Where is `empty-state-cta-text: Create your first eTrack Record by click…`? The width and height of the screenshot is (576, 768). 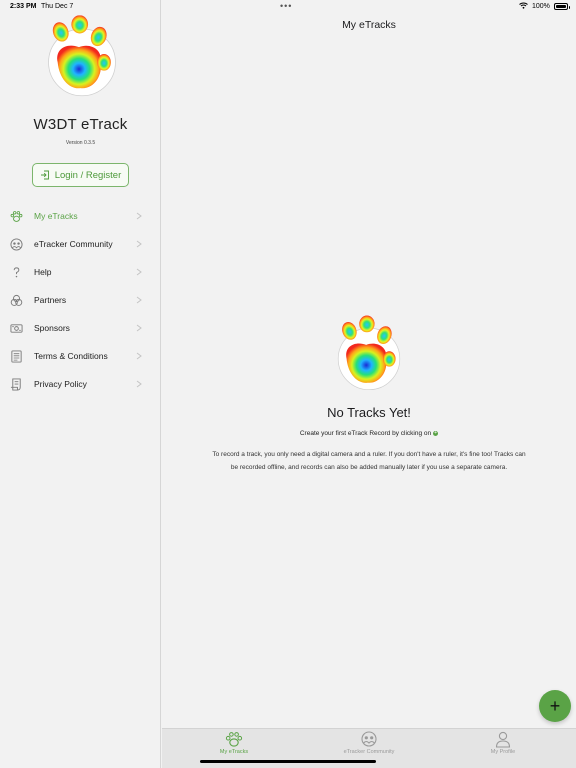
empty-state-cta-text: Create your first eTrack Record by click… is located at coordinates (365, 433).